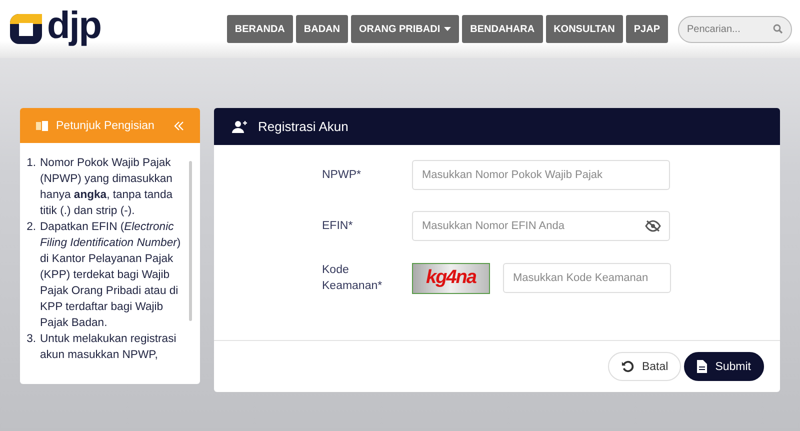 Image resolution: width=800 pixels, height=431 pixels. What do you see at coordinates (627, 366) in the screenshot?
I see `undo-icon` at bounding box center [627, 366].